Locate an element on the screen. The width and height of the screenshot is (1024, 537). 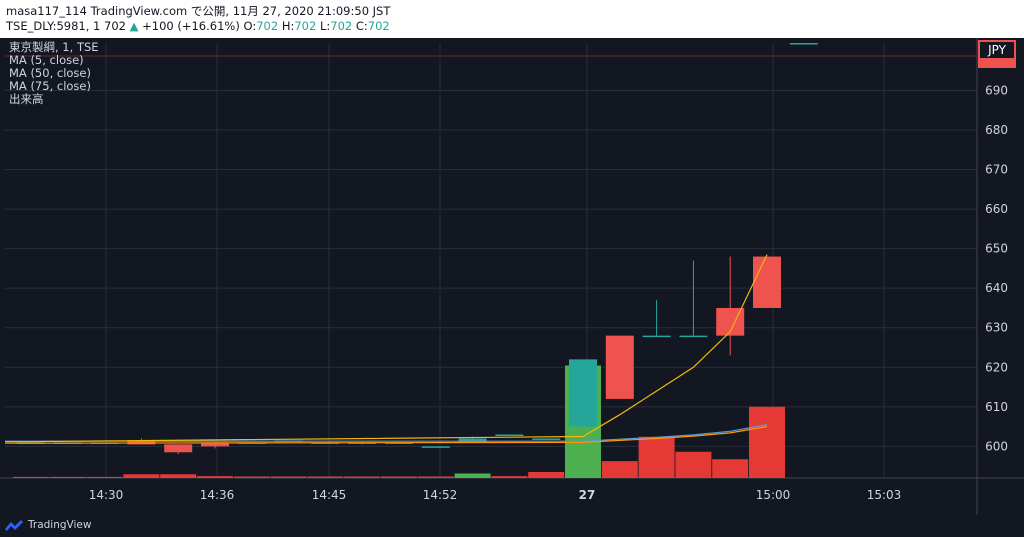
x-tick-label: 15:03 is located at coordinates (884, 495).